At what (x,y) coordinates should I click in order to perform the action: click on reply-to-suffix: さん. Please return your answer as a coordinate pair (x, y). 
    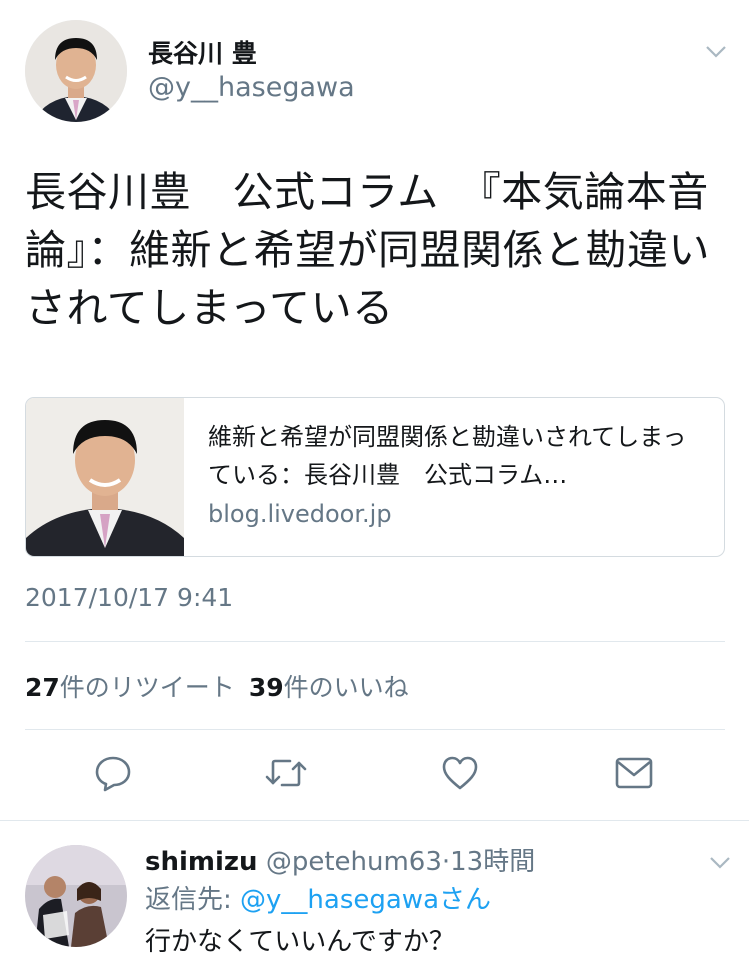
    Looking at the image, I should click on (465, 900).